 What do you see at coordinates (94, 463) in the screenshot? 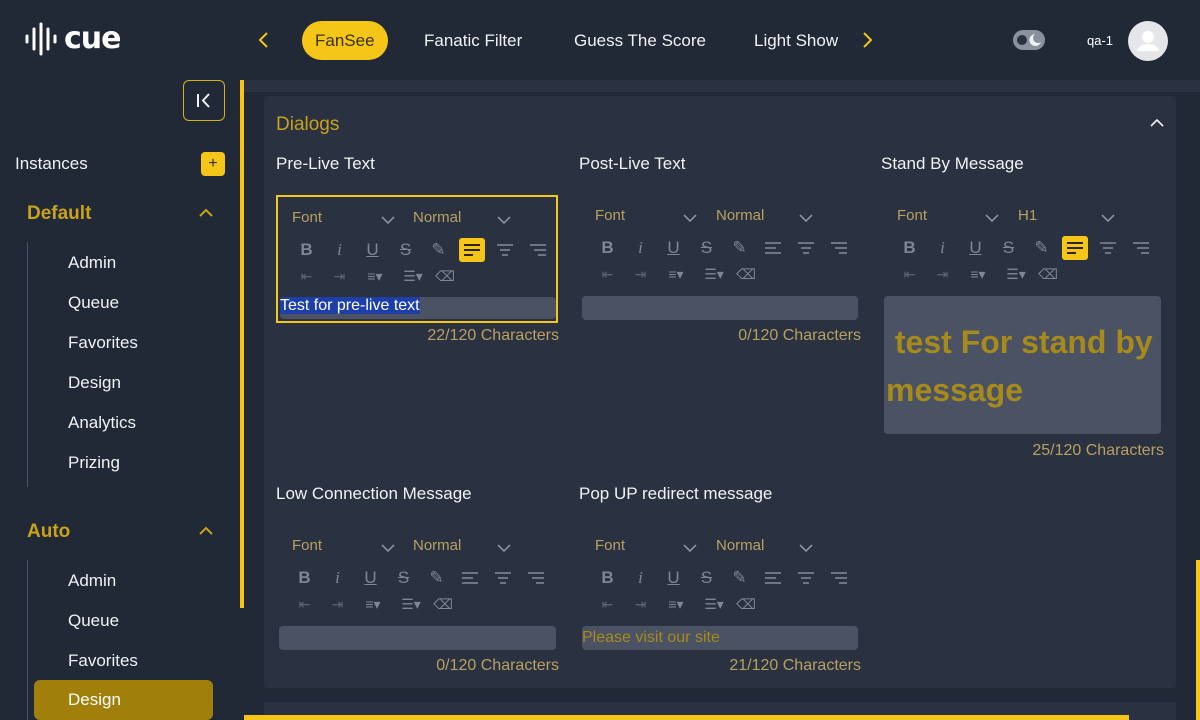
I see `sidebar-item-default-prizing: Prizing` at bounding box center [94, 463].